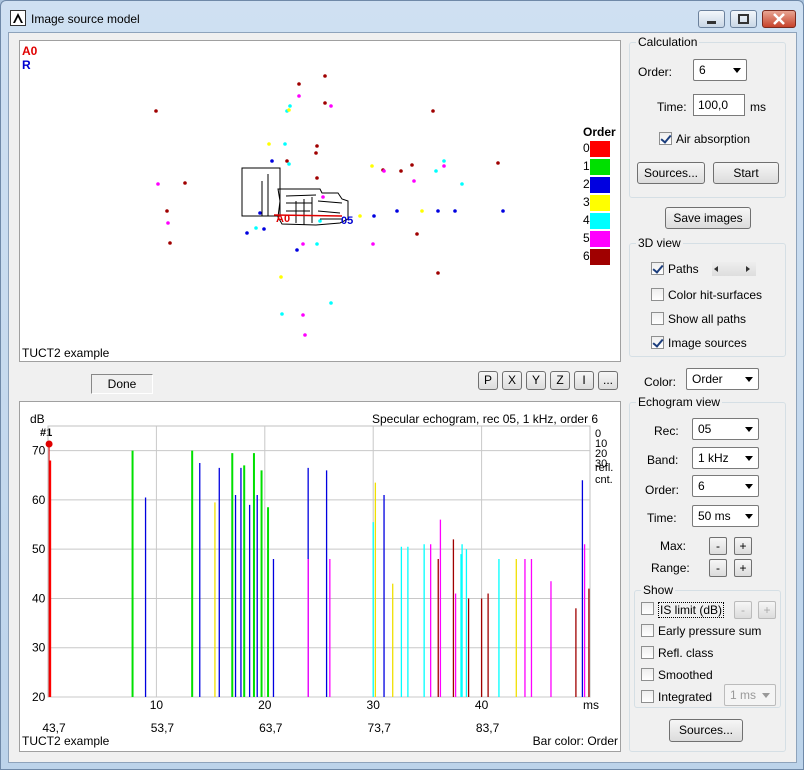 This screenshot has width=804, height=770. I want to click on view-button-z: Z, so click(560, 380).